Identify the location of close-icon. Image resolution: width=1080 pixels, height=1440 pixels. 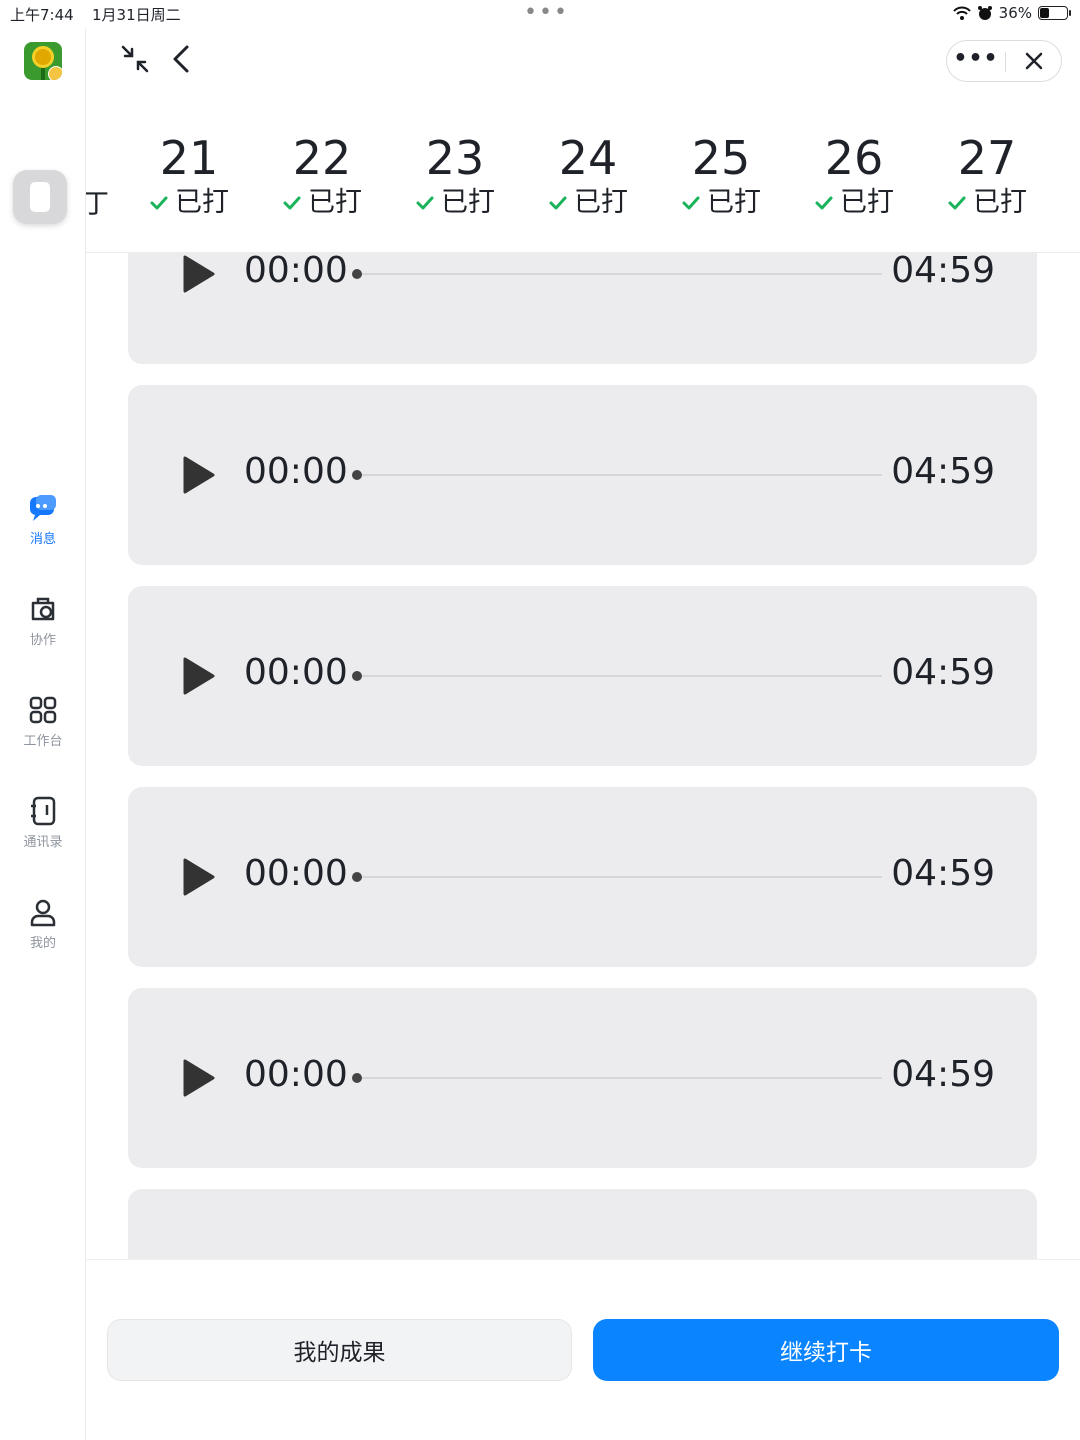
(1034, 61).